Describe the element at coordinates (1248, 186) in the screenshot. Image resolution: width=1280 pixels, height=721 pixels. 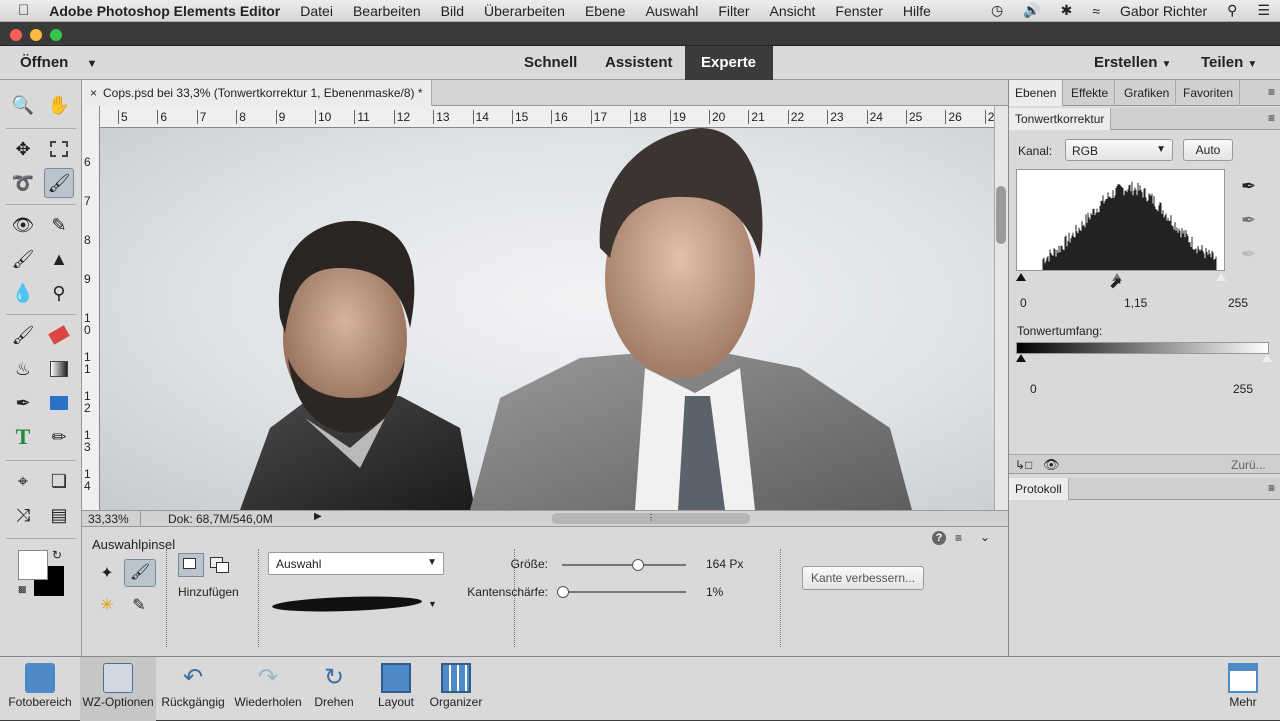
I see `black-point-eyedropper-icon: ✒` at that location.